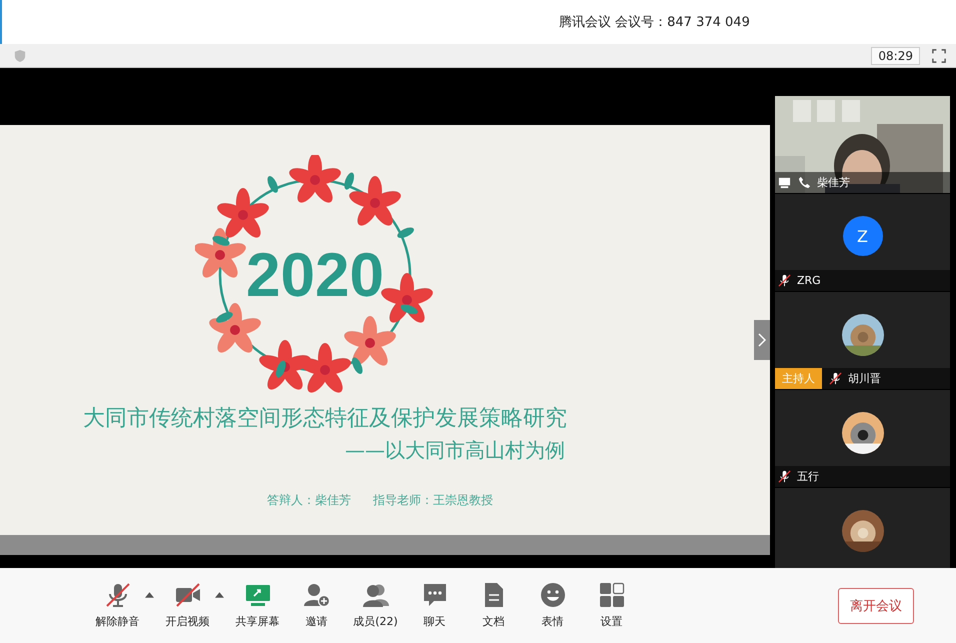 This screenshot has width=956, height=643. I want to click on host-badge: 主持人, so click(798, 378).